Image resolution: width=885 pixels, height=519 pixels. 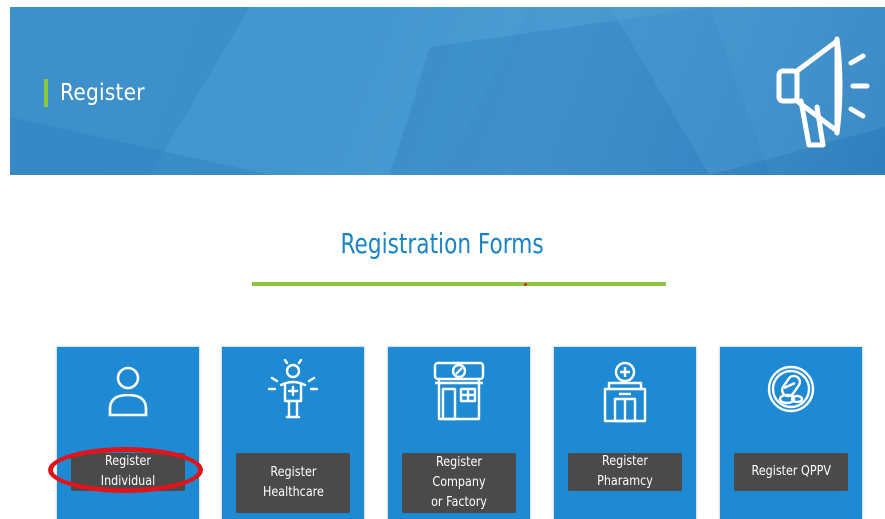 I want to click on healthcare-worker-icon, so click(x=293, y=389).